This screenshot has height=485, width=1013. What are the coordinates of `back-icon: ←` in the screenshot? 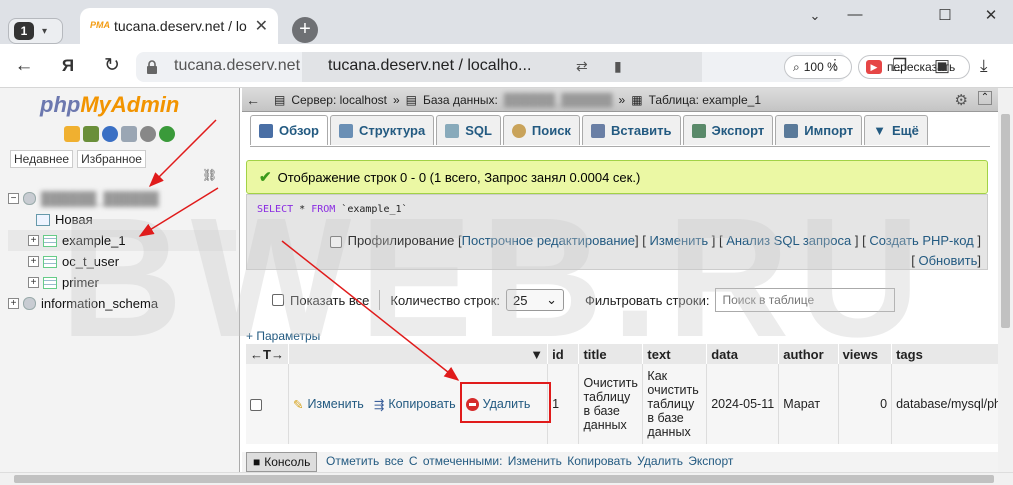 It's located at (24, 66).